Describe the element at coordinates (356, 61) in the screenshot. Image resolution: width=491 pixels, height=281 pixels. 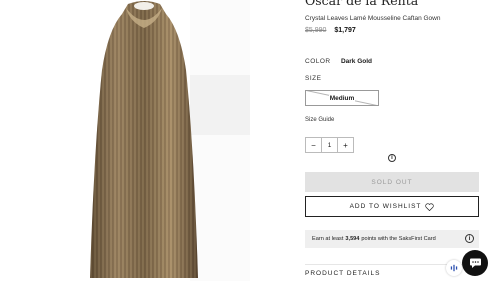
I see `color-value: Dark Gold` at that location.